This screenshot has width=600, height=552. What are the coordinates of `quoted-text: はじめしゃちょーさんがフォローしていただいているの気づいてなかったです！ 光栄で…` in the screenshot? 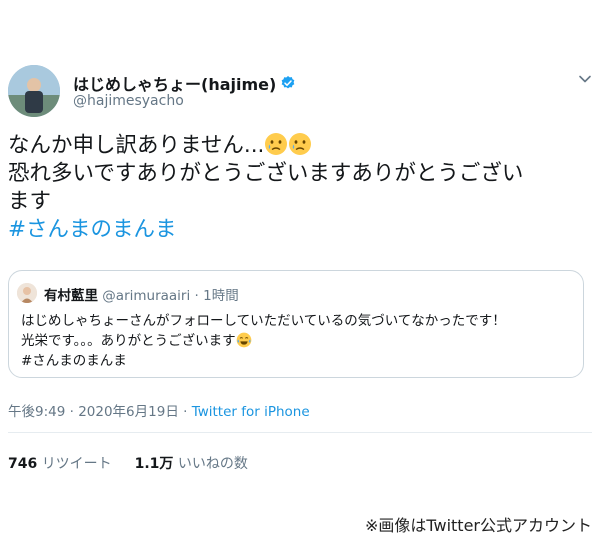 It's located at (263, 341).